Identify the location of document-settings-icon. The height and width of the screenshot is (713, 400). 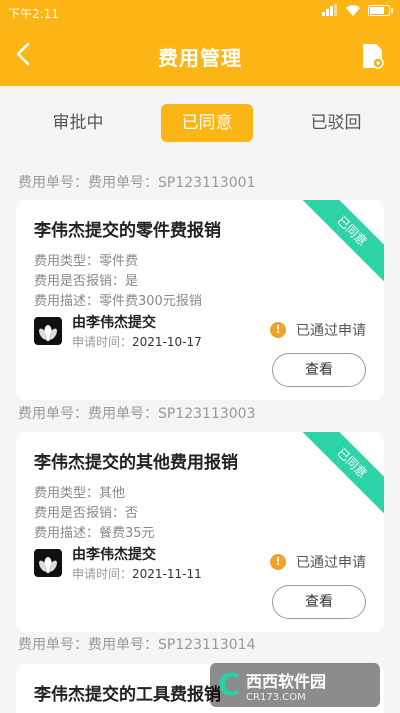
(373, 56).